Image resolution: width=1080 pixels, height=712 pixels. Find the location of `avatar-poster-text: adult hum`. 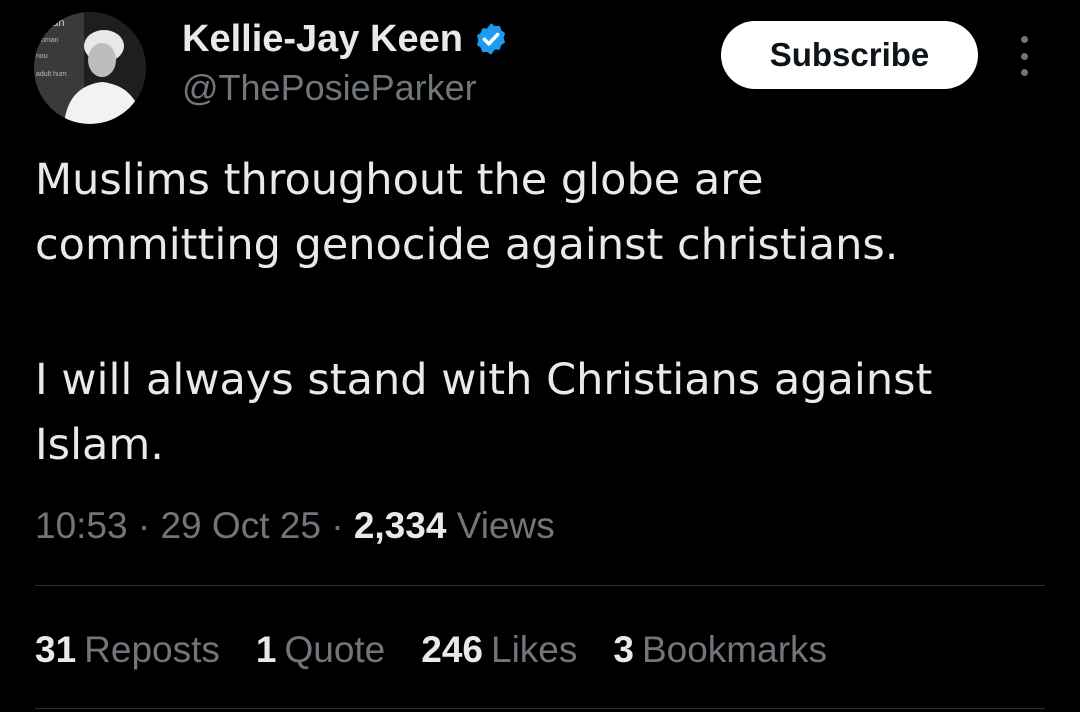

avatar-poster-text: adult hum is located at coordinates (51, 74).